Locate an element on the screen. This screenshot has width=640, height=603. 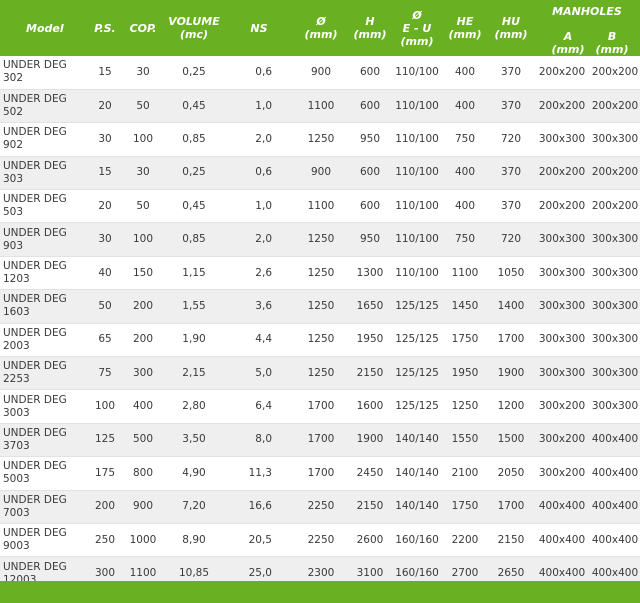
cell-model-line2: 302 is located at coordinates (13, 78).